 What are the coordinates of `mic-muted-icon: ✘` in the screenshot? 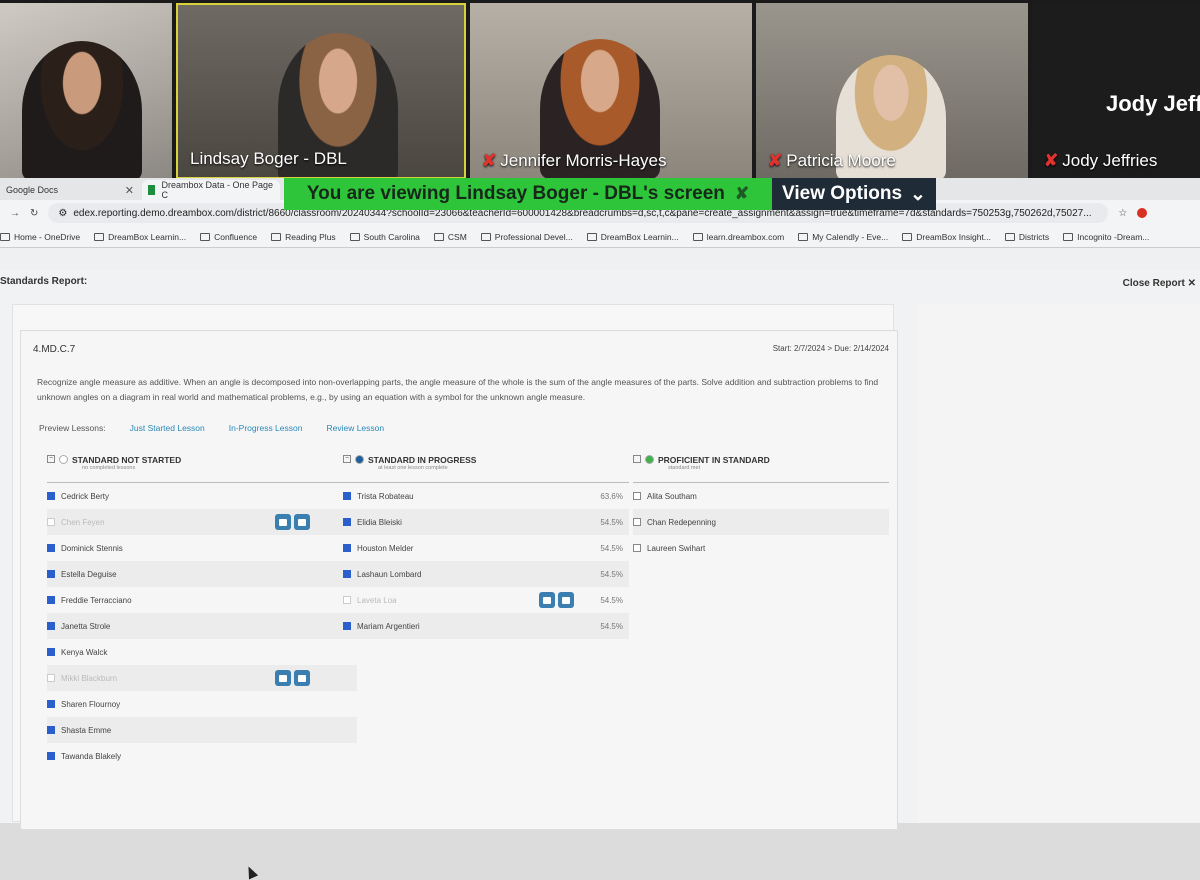 It's located at (775, 160).